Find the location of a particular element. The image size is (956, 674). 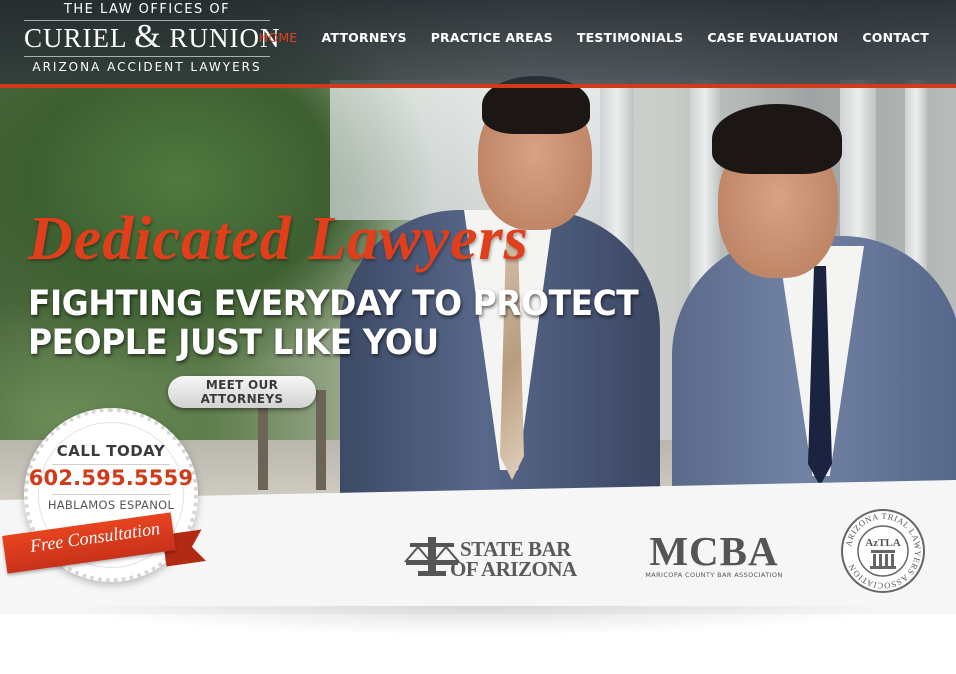

aztla-seal-icon: ARIZONA TRIAL LAWYERS ASSOCIATION AzTLA is located at coordinates (883, 551).